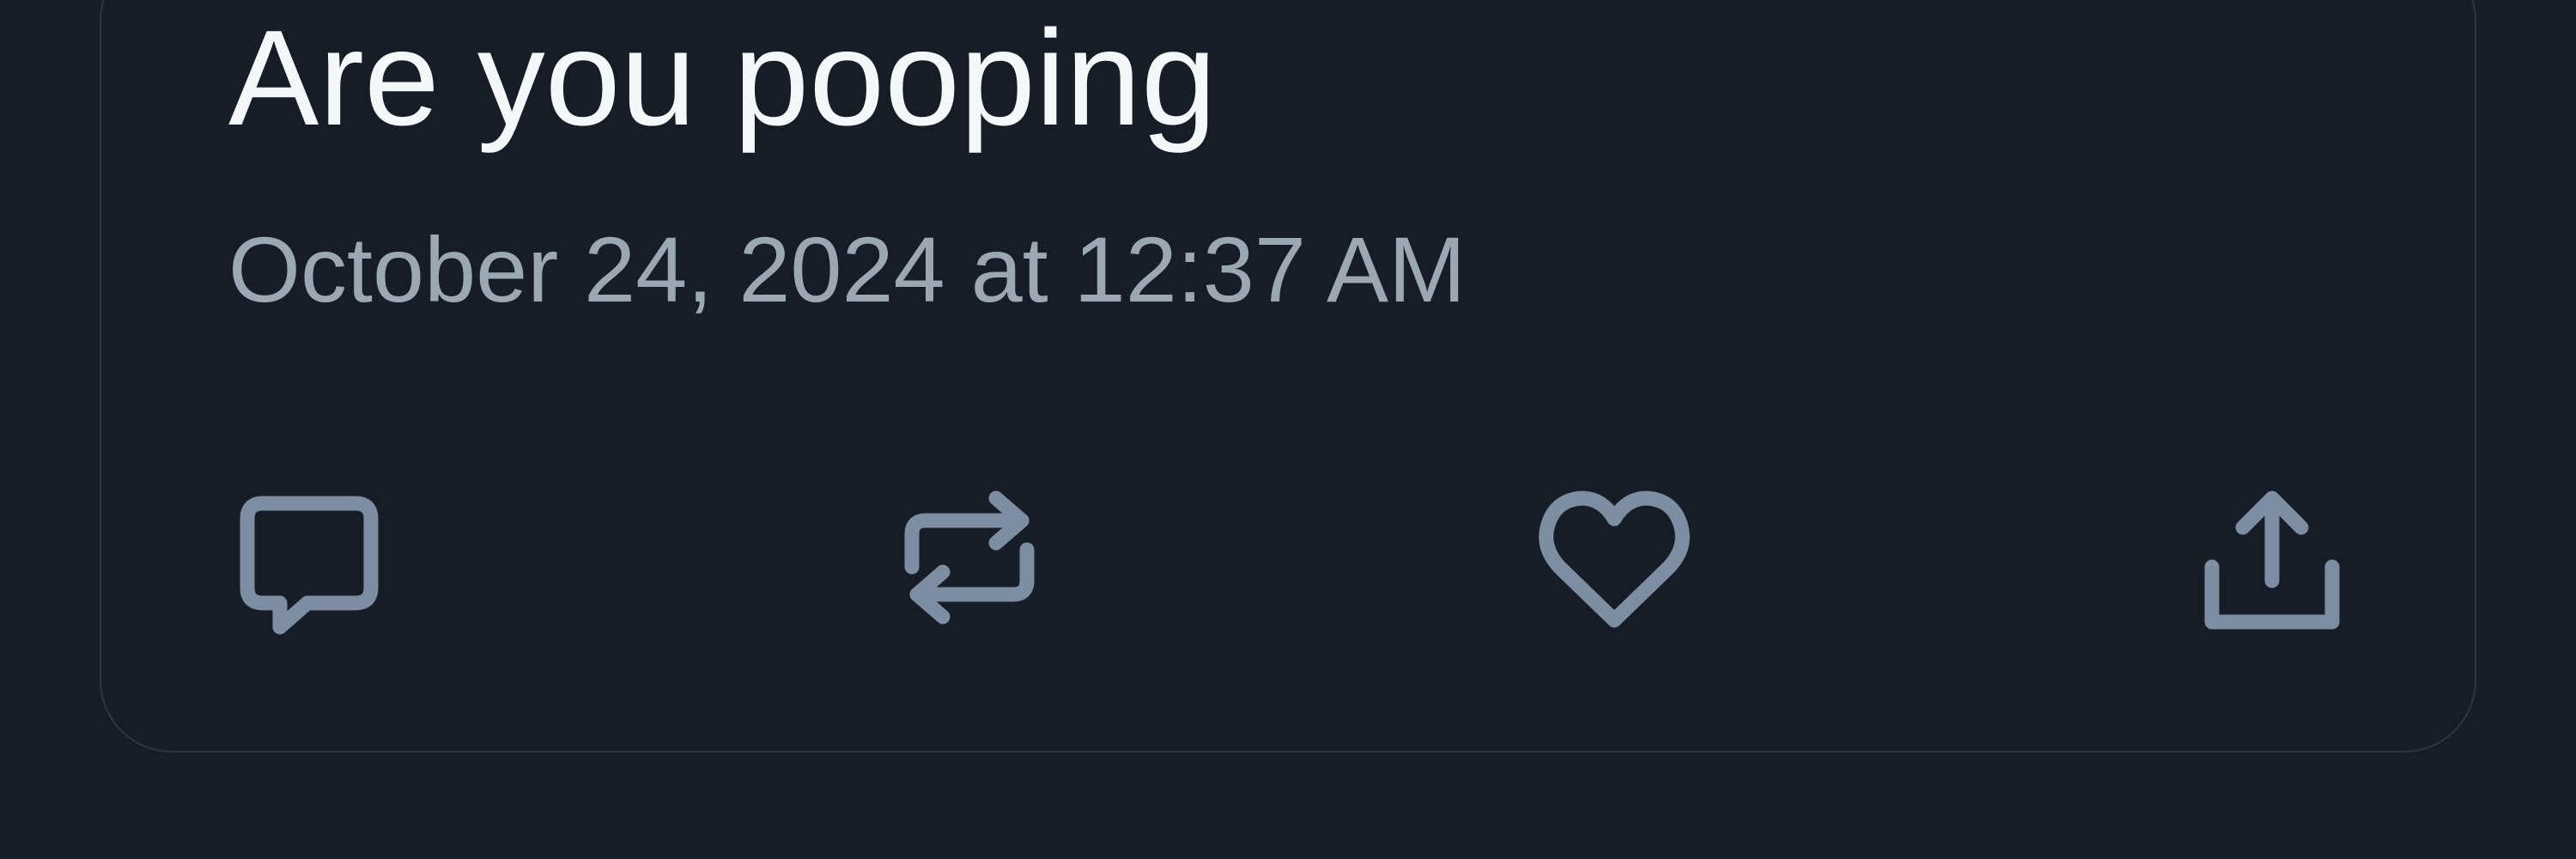 The image size is (2576, 859). I want to click on retweet-icon, so click(969, 557).